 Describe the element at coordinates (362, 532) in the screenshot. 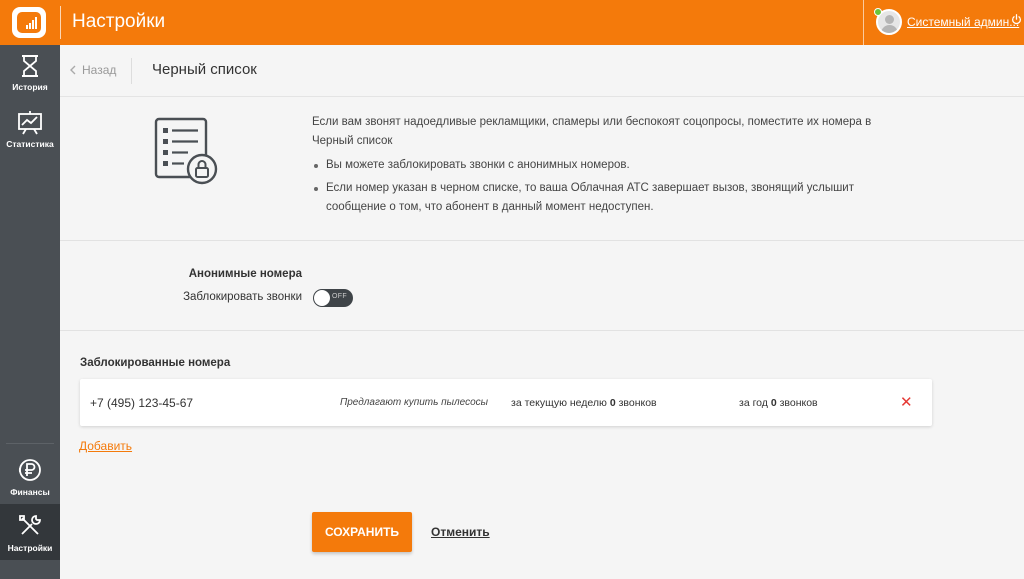

I see `save-button: СОХРАНИТЬ` at that location.